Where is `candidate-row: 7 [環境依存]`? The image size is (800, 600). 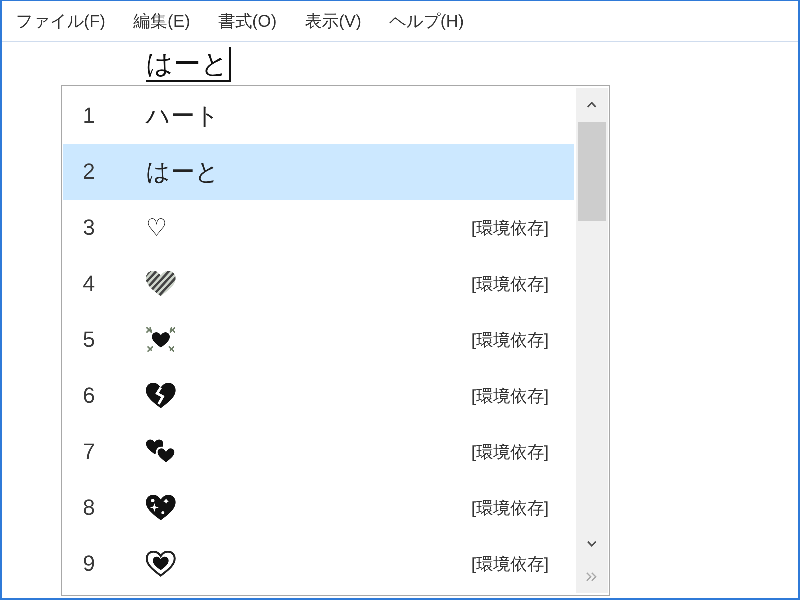
candidate-row: 7 [環境依存] is located at coordinates (318, 452).